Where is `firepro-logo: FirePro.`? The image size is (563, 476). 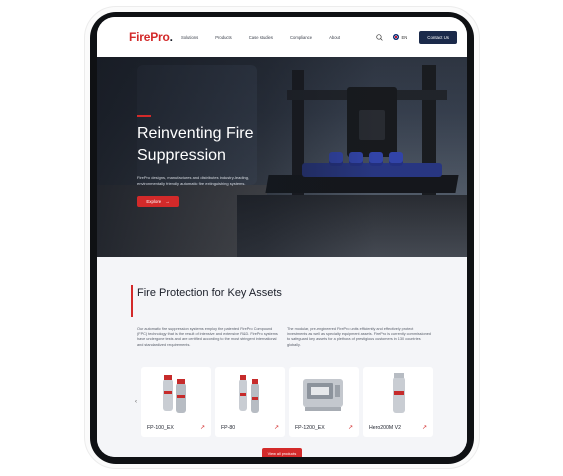 firepro-logo: FirePro. is located at coordinates (155, 37).